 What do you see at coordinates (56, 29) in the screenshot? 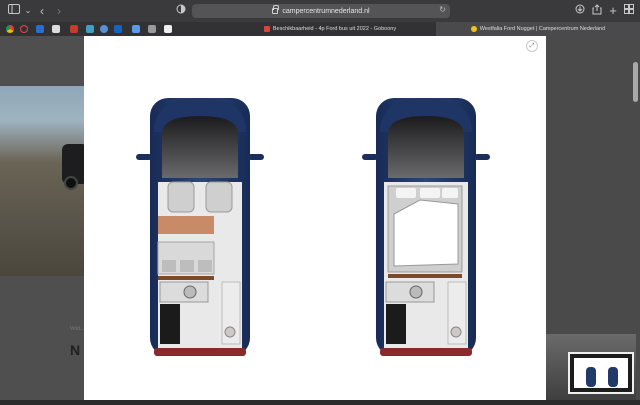
I see `favorite-grid-icon` at bounding box center [56, 29].